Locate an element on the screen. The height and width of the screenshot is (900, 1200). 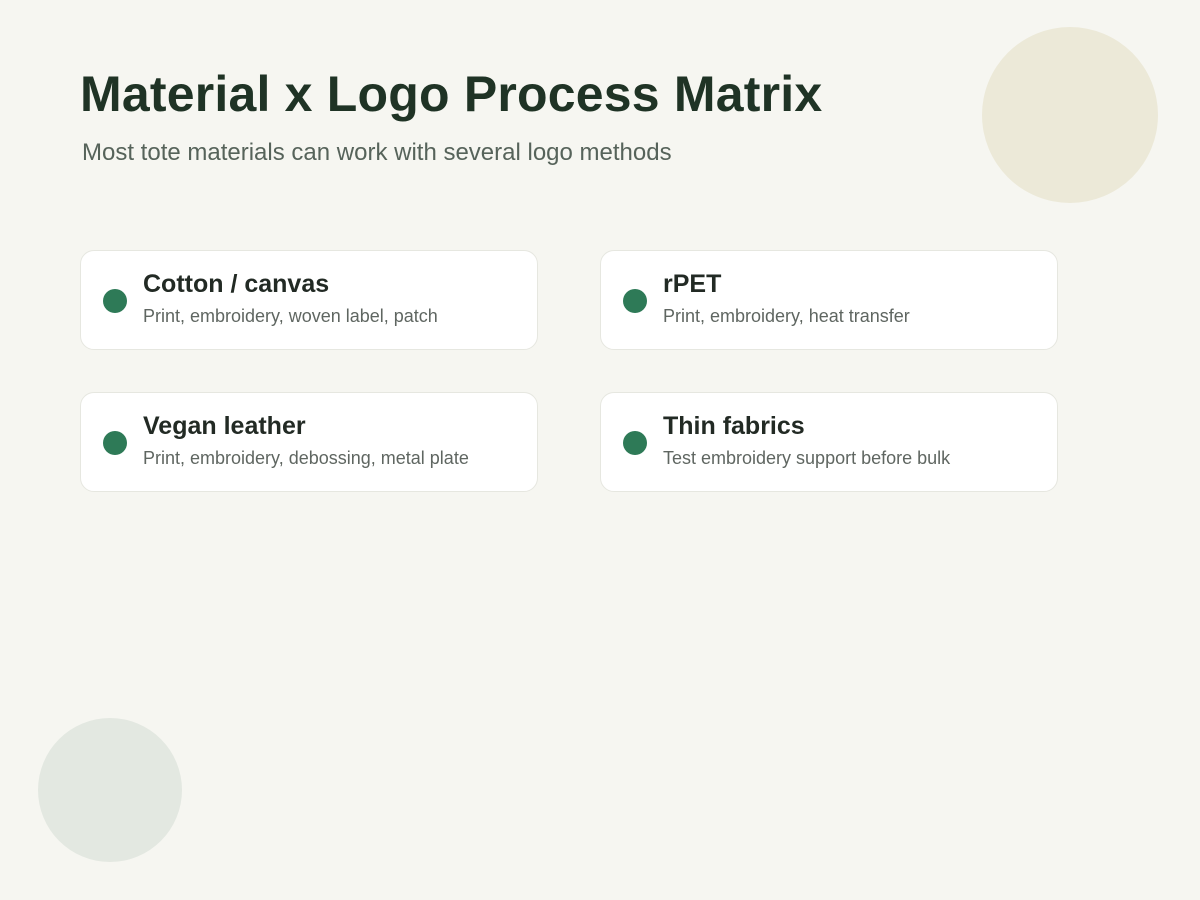
material-card-title: Thin fabrics is located at coordinates (734, 426).